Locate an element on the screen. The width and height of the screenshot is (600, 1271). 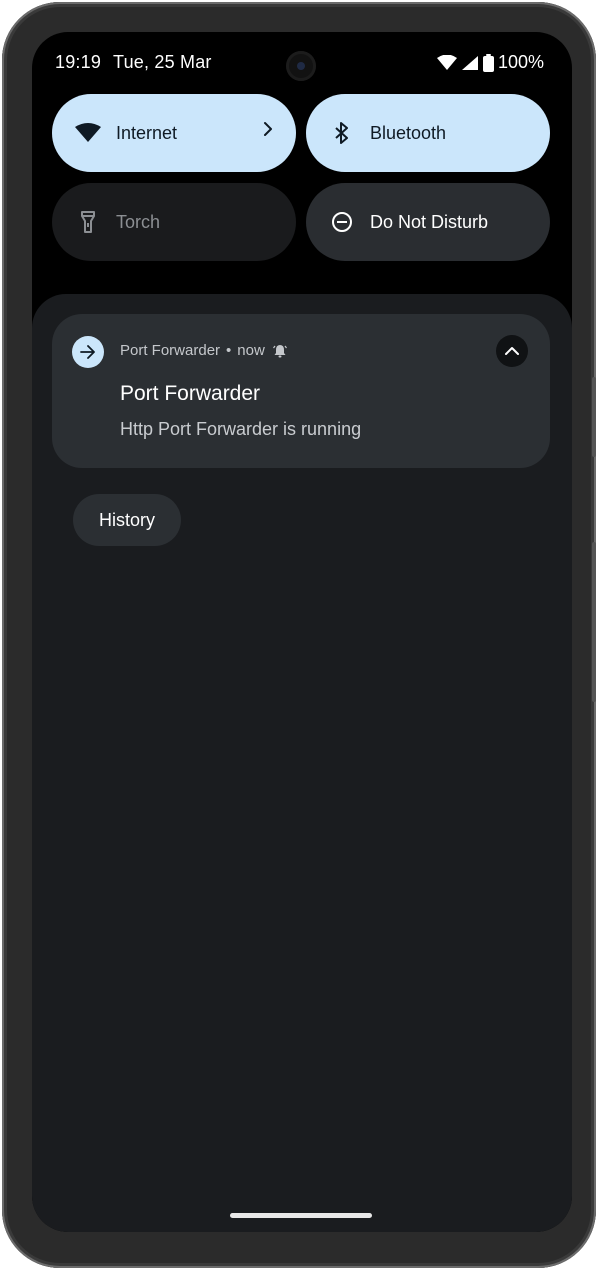
tile-internet-label: Internet is located at coordinates (147, 132).